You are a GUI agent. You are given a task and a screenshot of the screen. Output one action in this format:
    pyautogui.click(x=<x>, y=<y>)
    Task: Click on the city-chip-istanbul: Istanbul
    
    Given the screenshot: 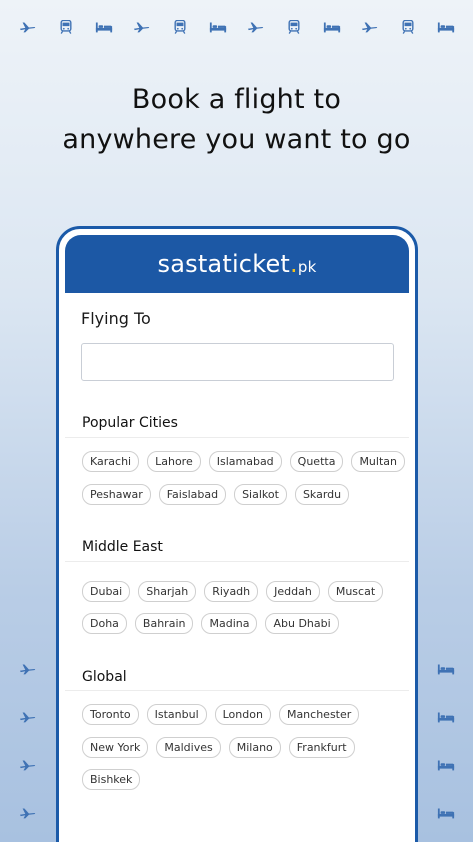 What is the action you would take?
    pyautogui.click(x=176, y=714)
    